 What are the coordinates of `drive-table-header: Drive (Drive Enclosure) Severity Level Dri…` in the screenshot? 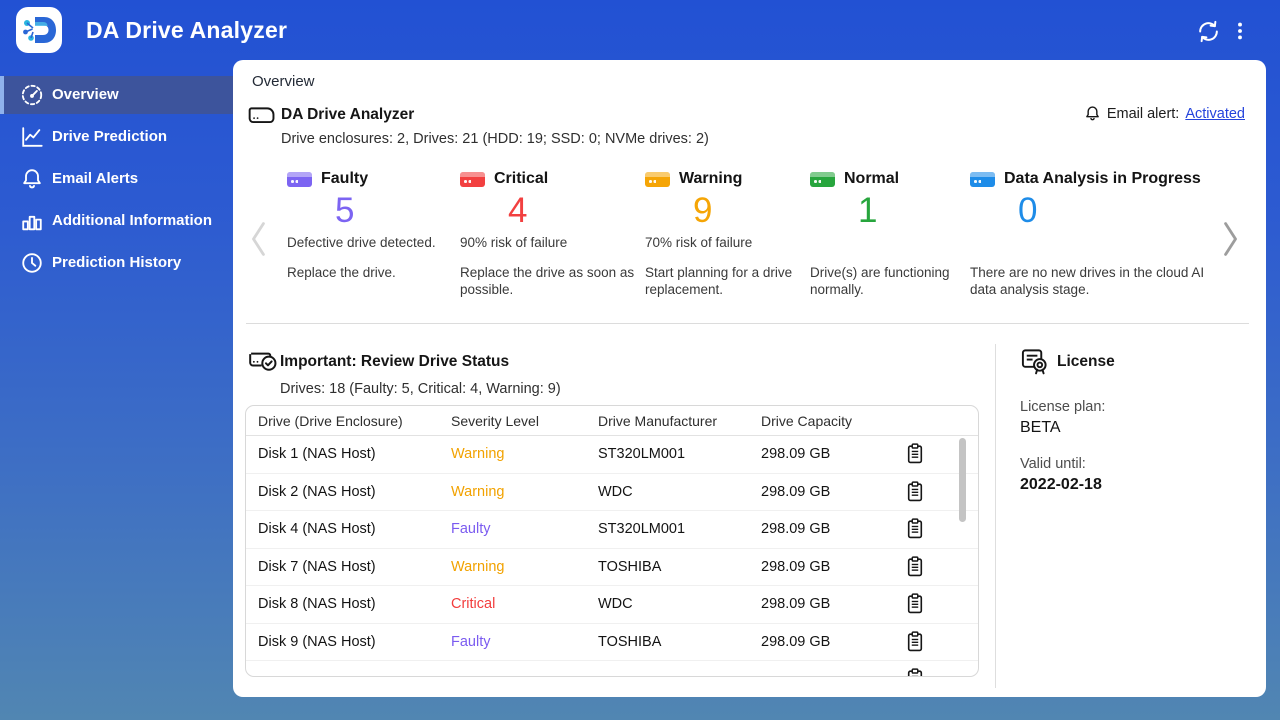 It's located at (612, 421).